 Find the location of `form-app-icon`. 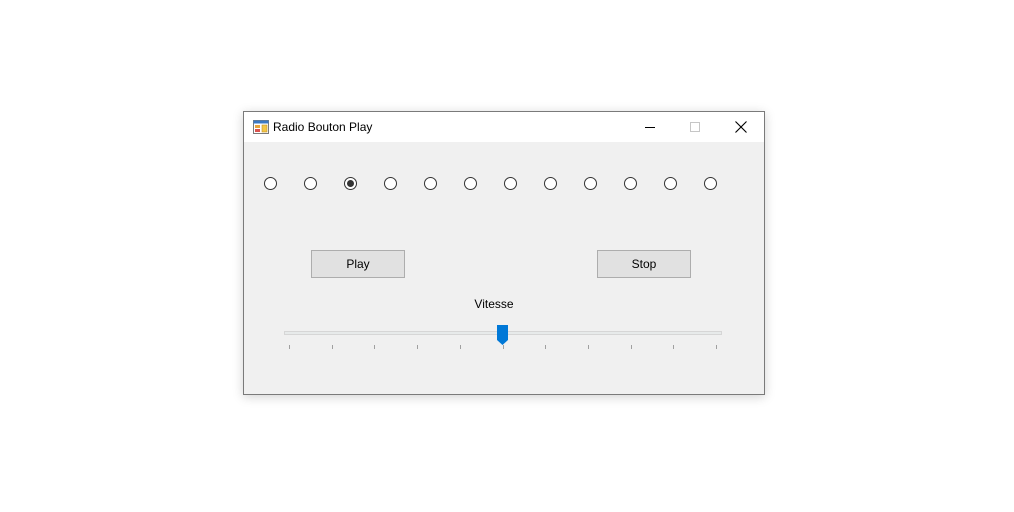

form-app-icon is located at coordinates (261, 127).